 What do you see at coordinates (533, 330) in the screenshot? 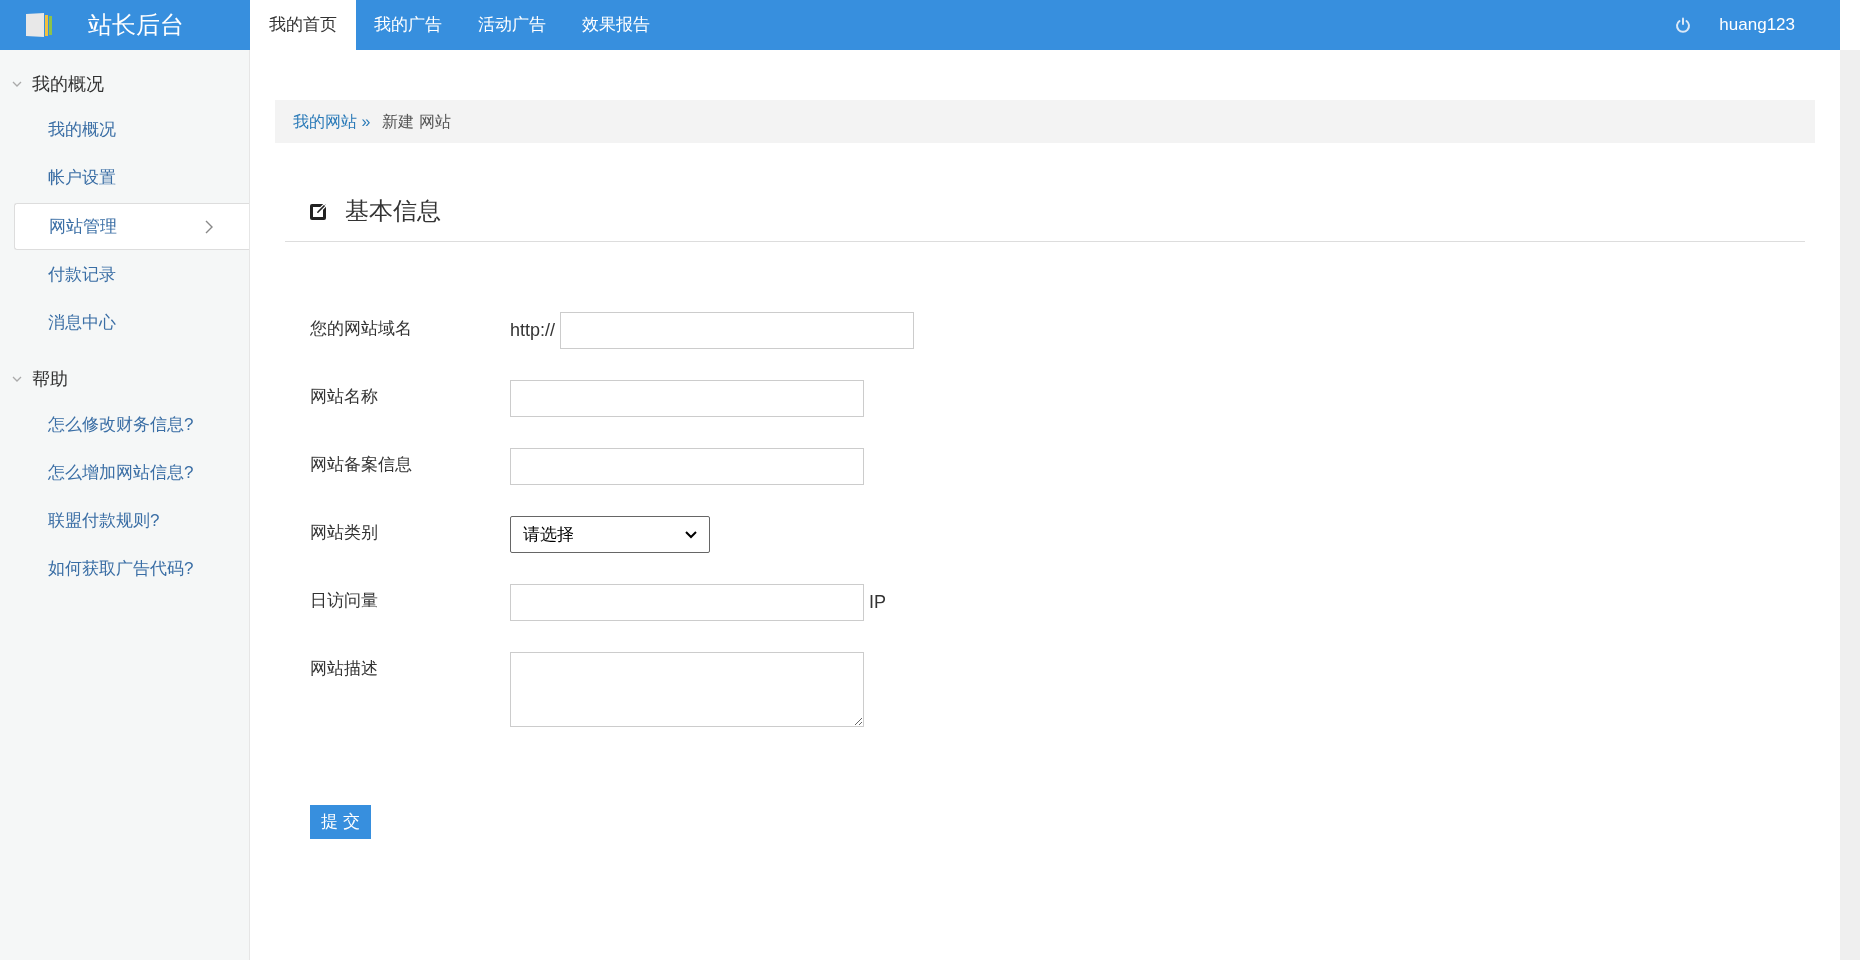
I see `url-prefix: http://` at bounding box center [533, 330].